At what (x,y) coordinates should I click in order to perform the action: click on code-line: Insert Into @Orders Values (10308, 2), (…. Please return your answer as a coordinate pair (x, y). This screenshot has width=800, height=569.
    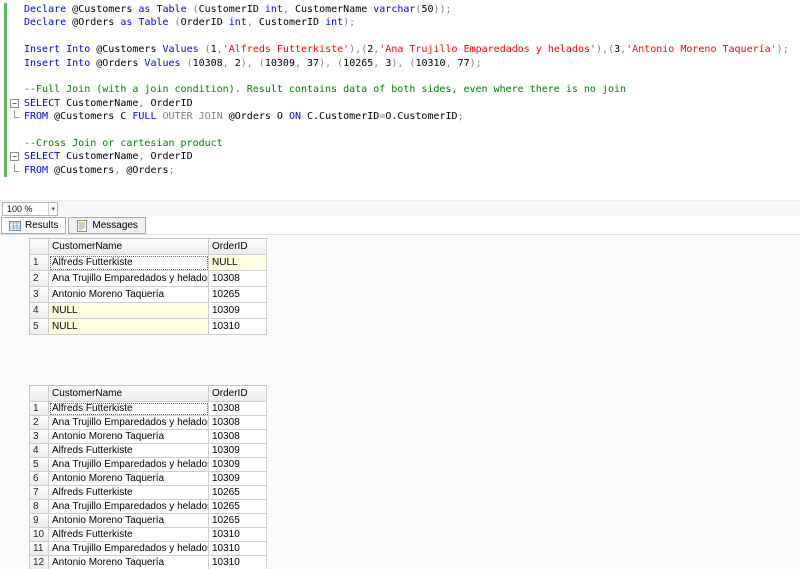
    Looking at the image, I should click on (400, 63).